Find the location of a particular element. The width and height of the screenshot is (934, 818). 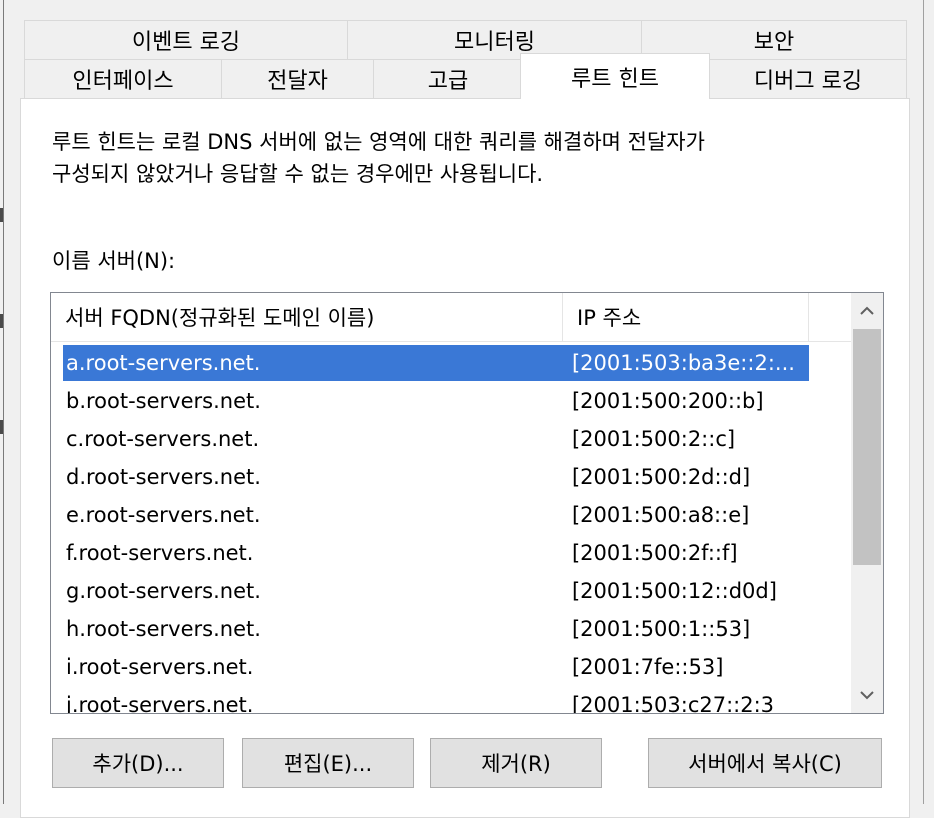

copy-from-server-button: 서버에서 복사(C) is located at coordinates (765, 763).